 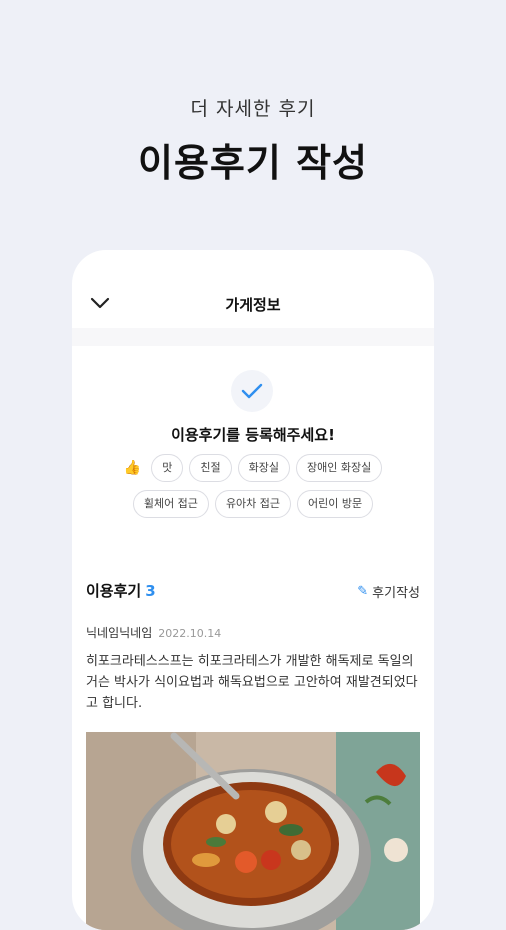 What do you see at coordinates (253, 632) in the screenshot?
I see `review-meta: 닉네임닉네임 2022.10.14` at bounding box center [253, 632].